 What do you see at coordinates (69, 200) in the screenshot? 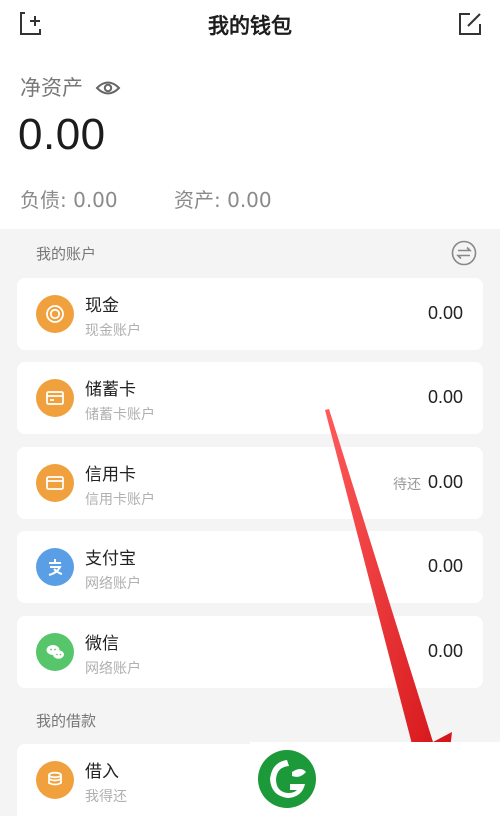
I see `debt-stat: 负债: 0.00` at bounding box center [69, 200].